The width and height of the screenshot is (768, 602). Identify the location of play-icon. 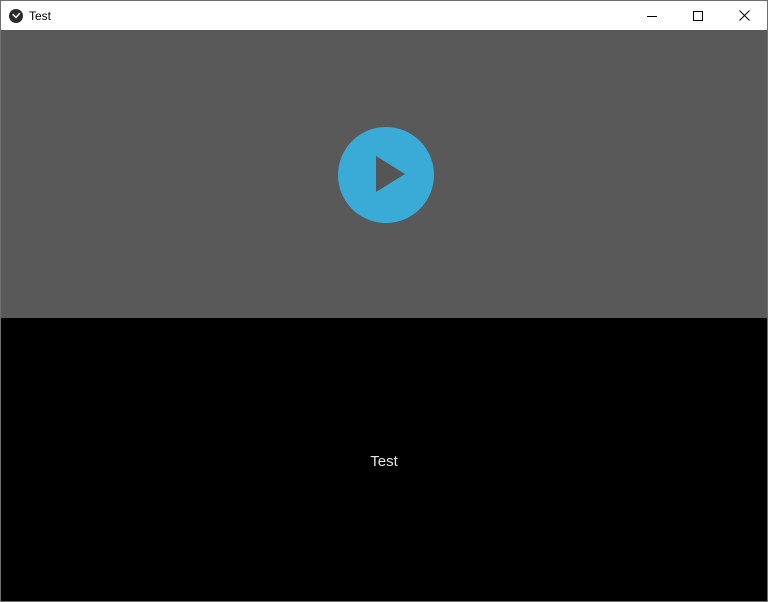
(390, 174).